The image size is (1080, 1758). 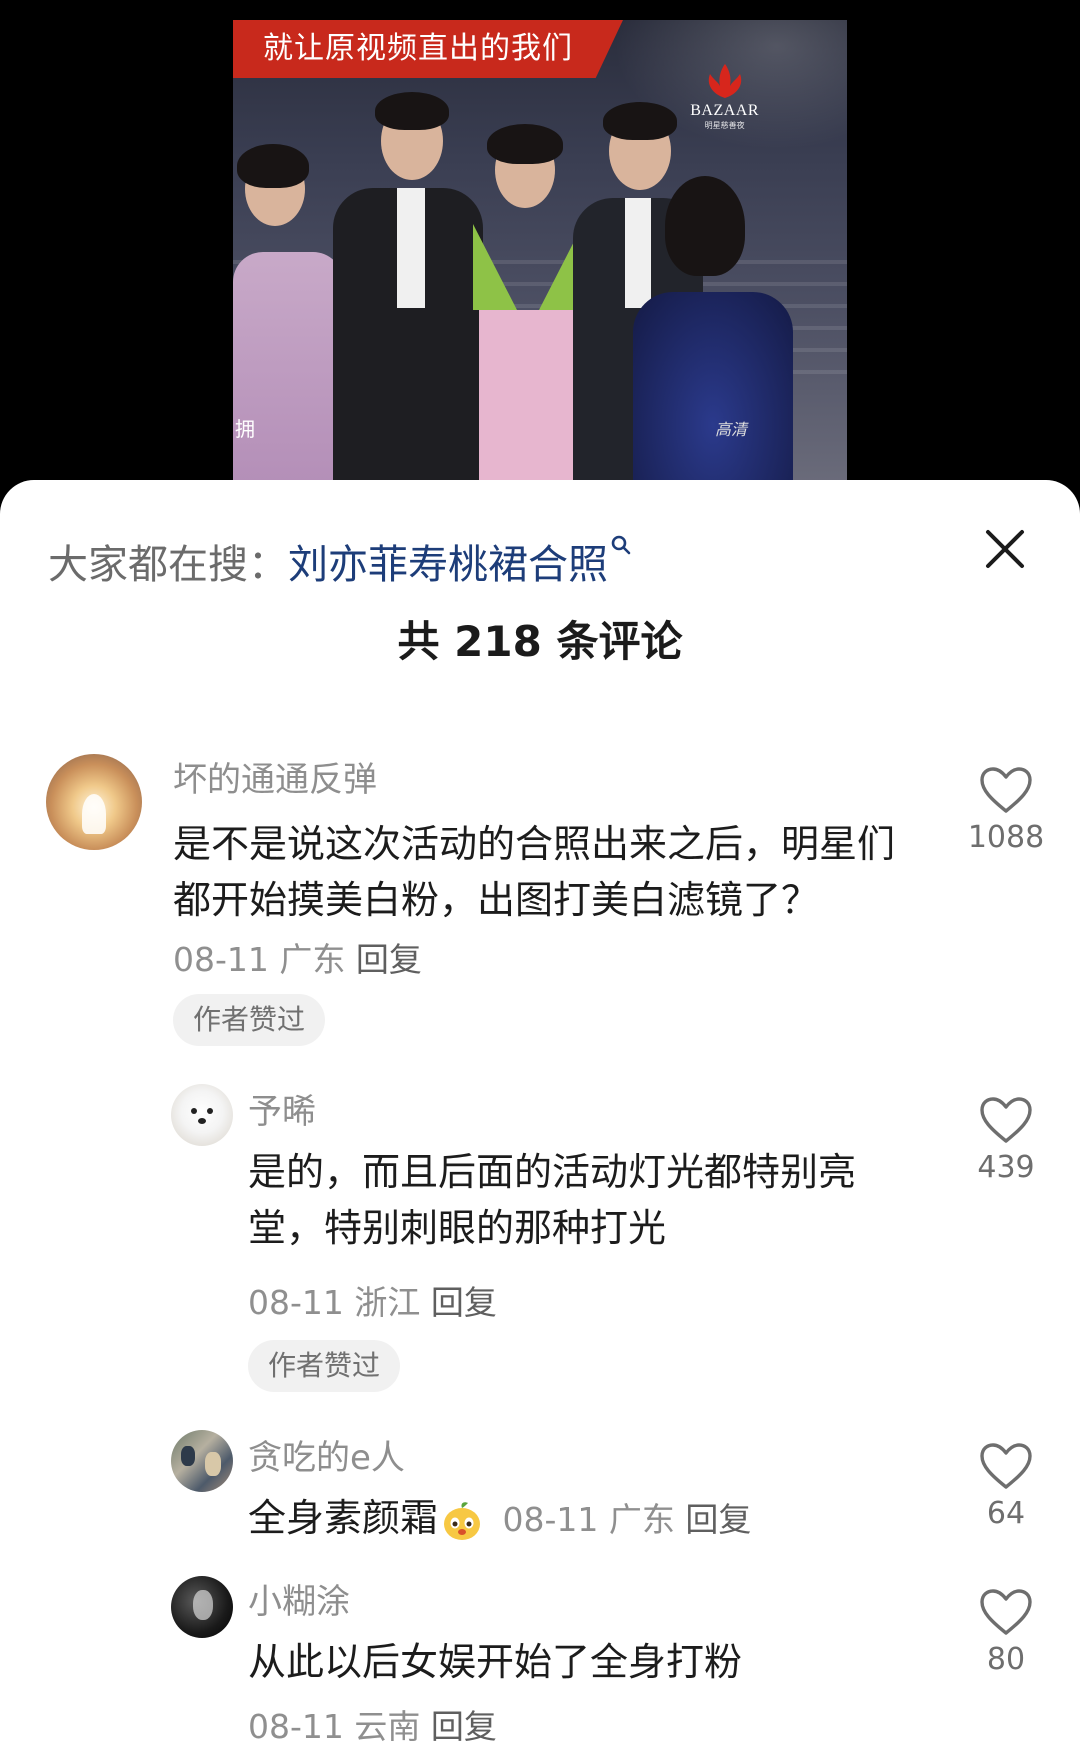 I want to click on comment-text: 从此以后女娱开始了全身打粉, so click(x=573, y=1662).